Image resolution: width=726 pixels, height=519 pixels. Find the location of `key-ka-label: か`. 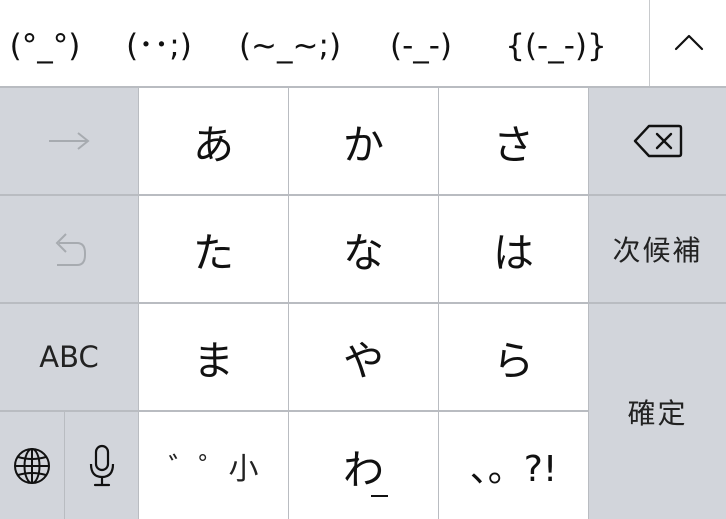

key-ka-label: か is located at coordinates (363, 145).